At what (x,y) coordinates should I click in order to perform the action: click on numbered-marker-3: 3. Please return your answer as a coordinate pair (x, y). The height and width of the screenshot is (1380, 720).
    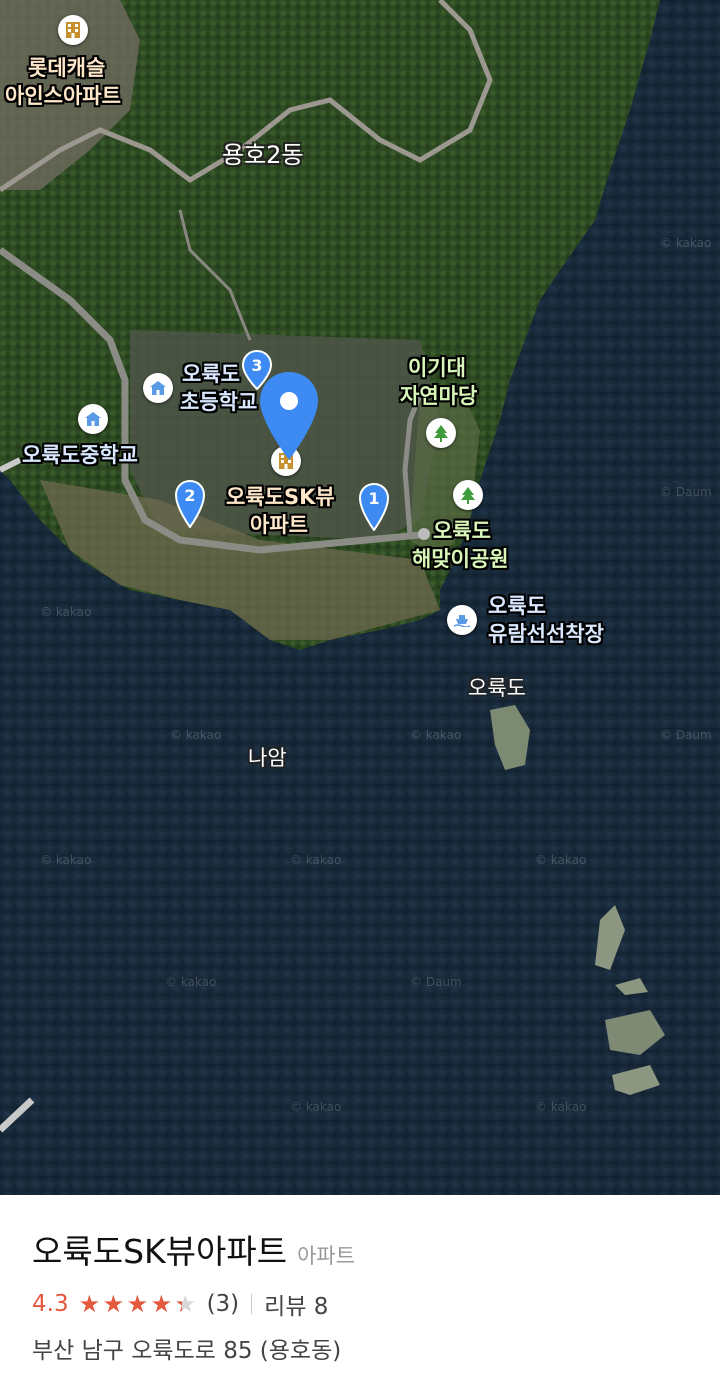
    Looking at the image, I should click on (257, 370).